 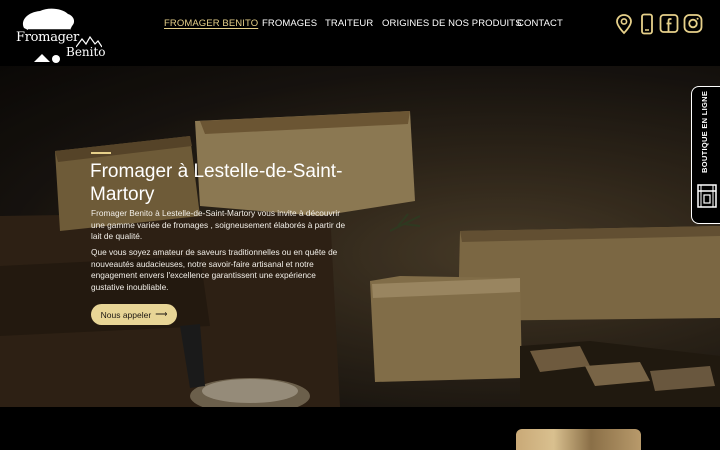 What do you see at coordinates (693, 26) in the screenshot?
I see `instagram-icon` at bounding box center [693, 26].